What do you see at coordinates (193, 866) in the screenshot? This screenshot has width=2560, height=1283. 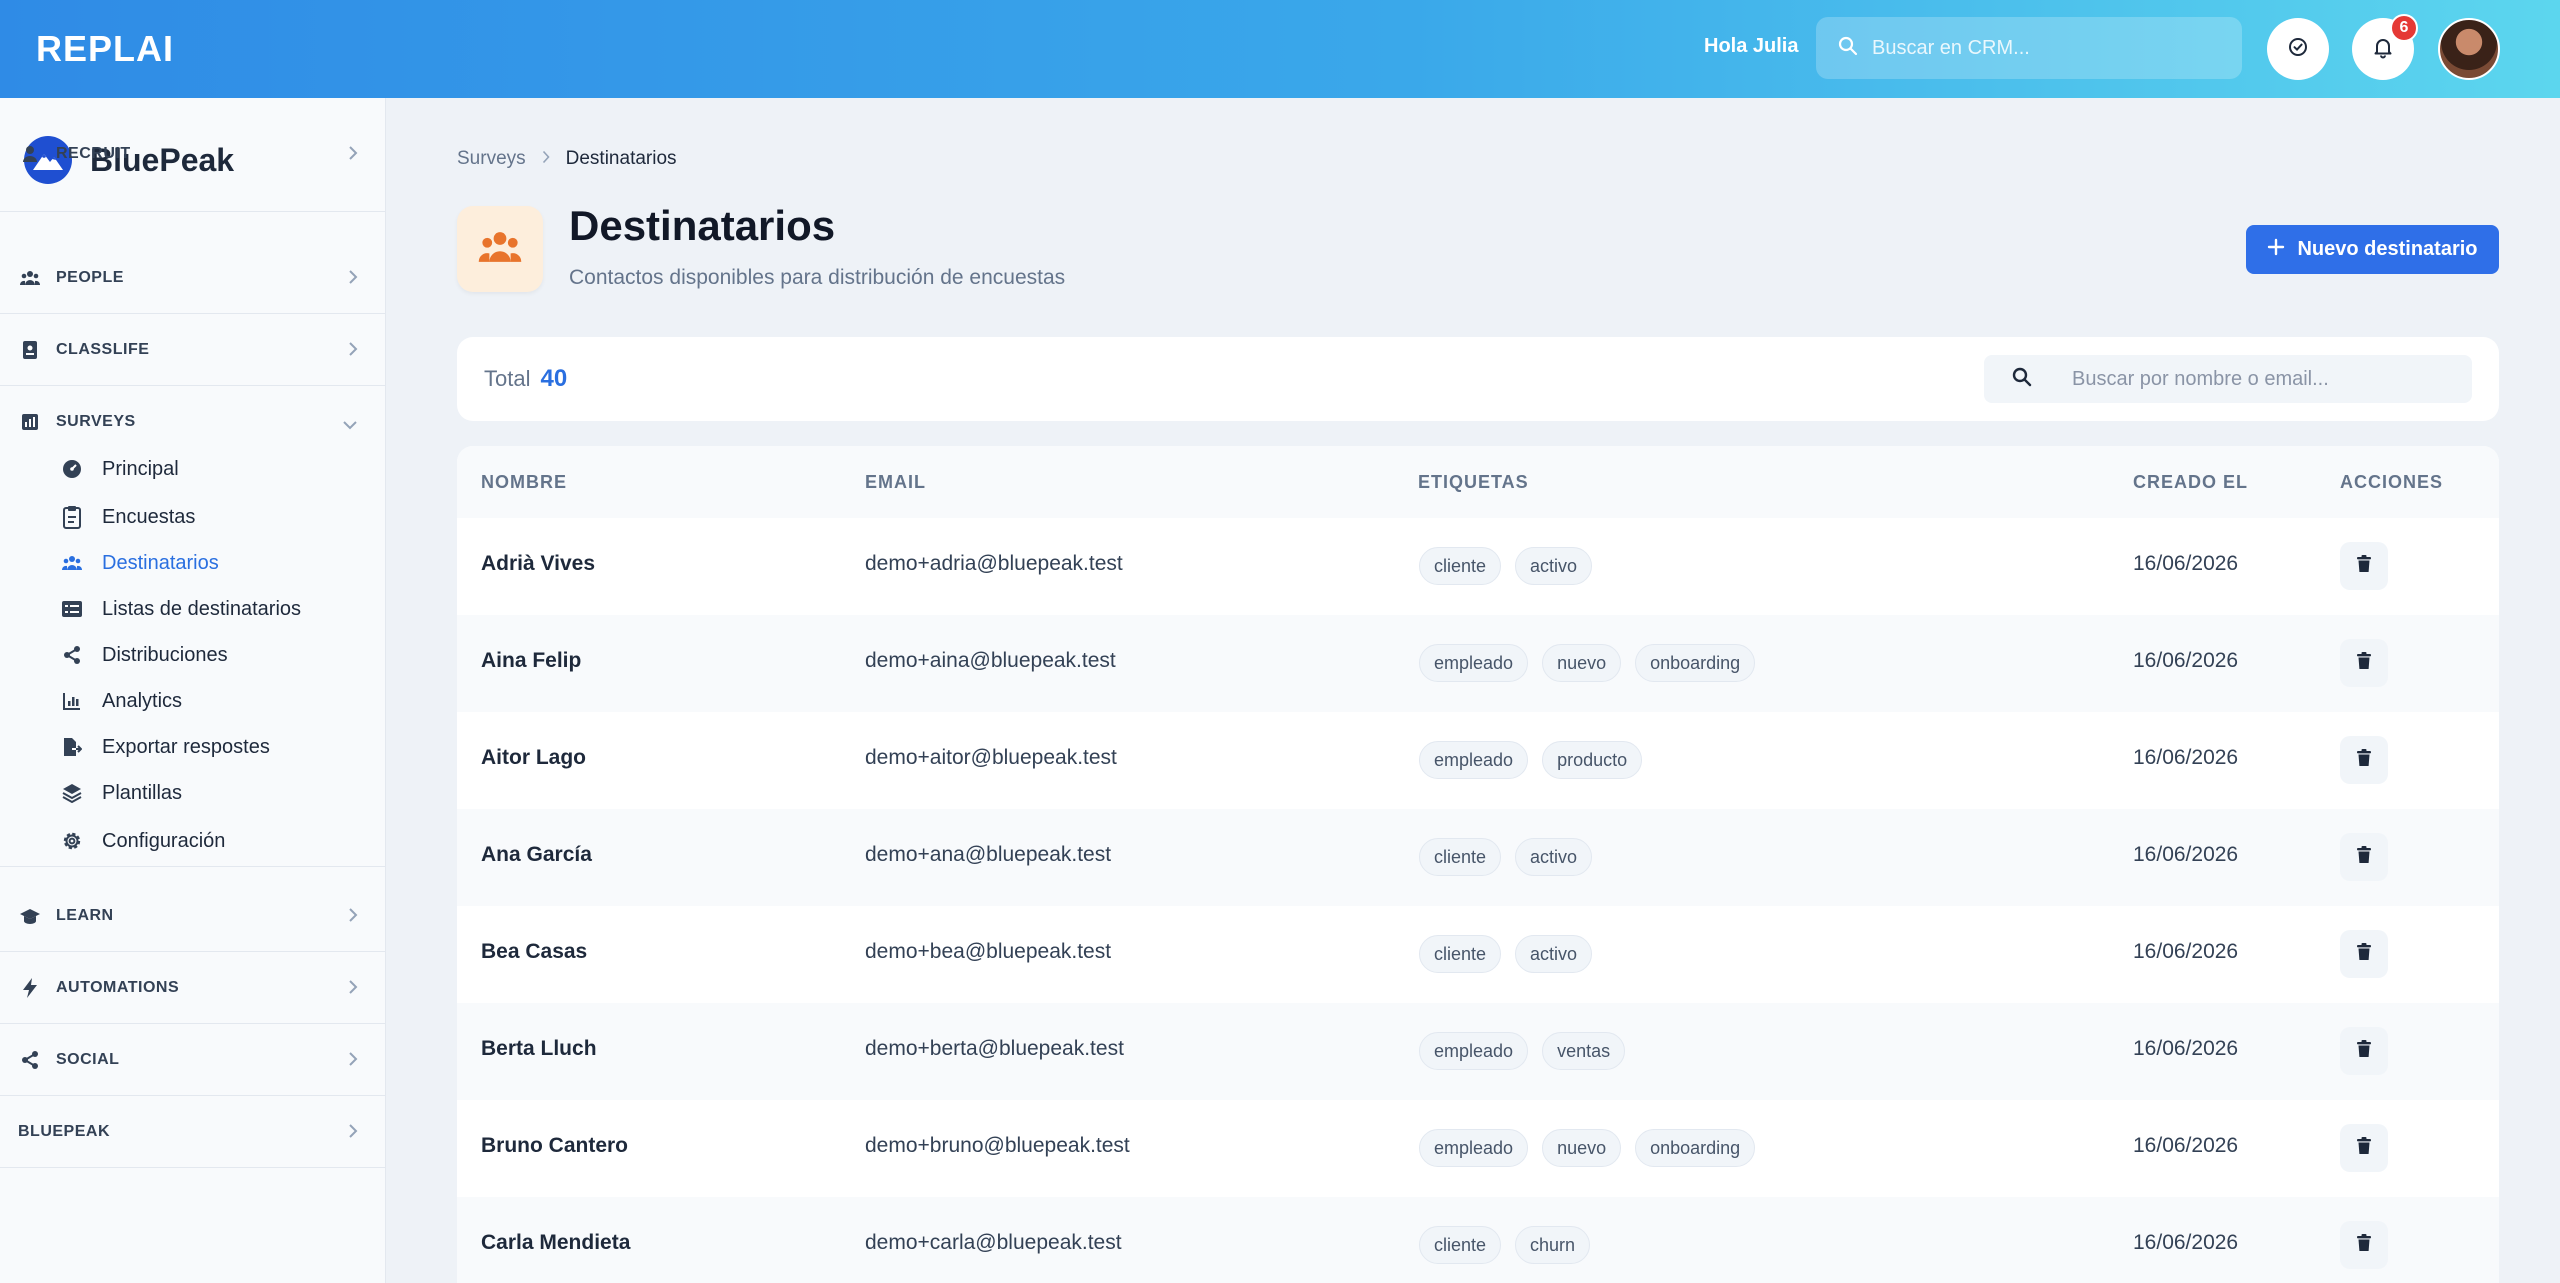 I see `sidebar-divider` at bounding box center [193, 866].